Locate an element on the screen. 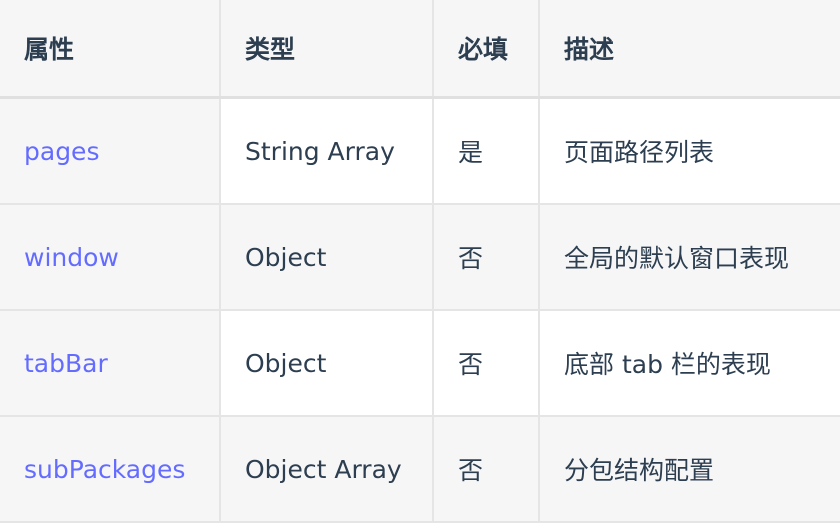 This screenshot has width=840, height=524. cell-description: 分包结构配置 is located at coordinates (689, 469).